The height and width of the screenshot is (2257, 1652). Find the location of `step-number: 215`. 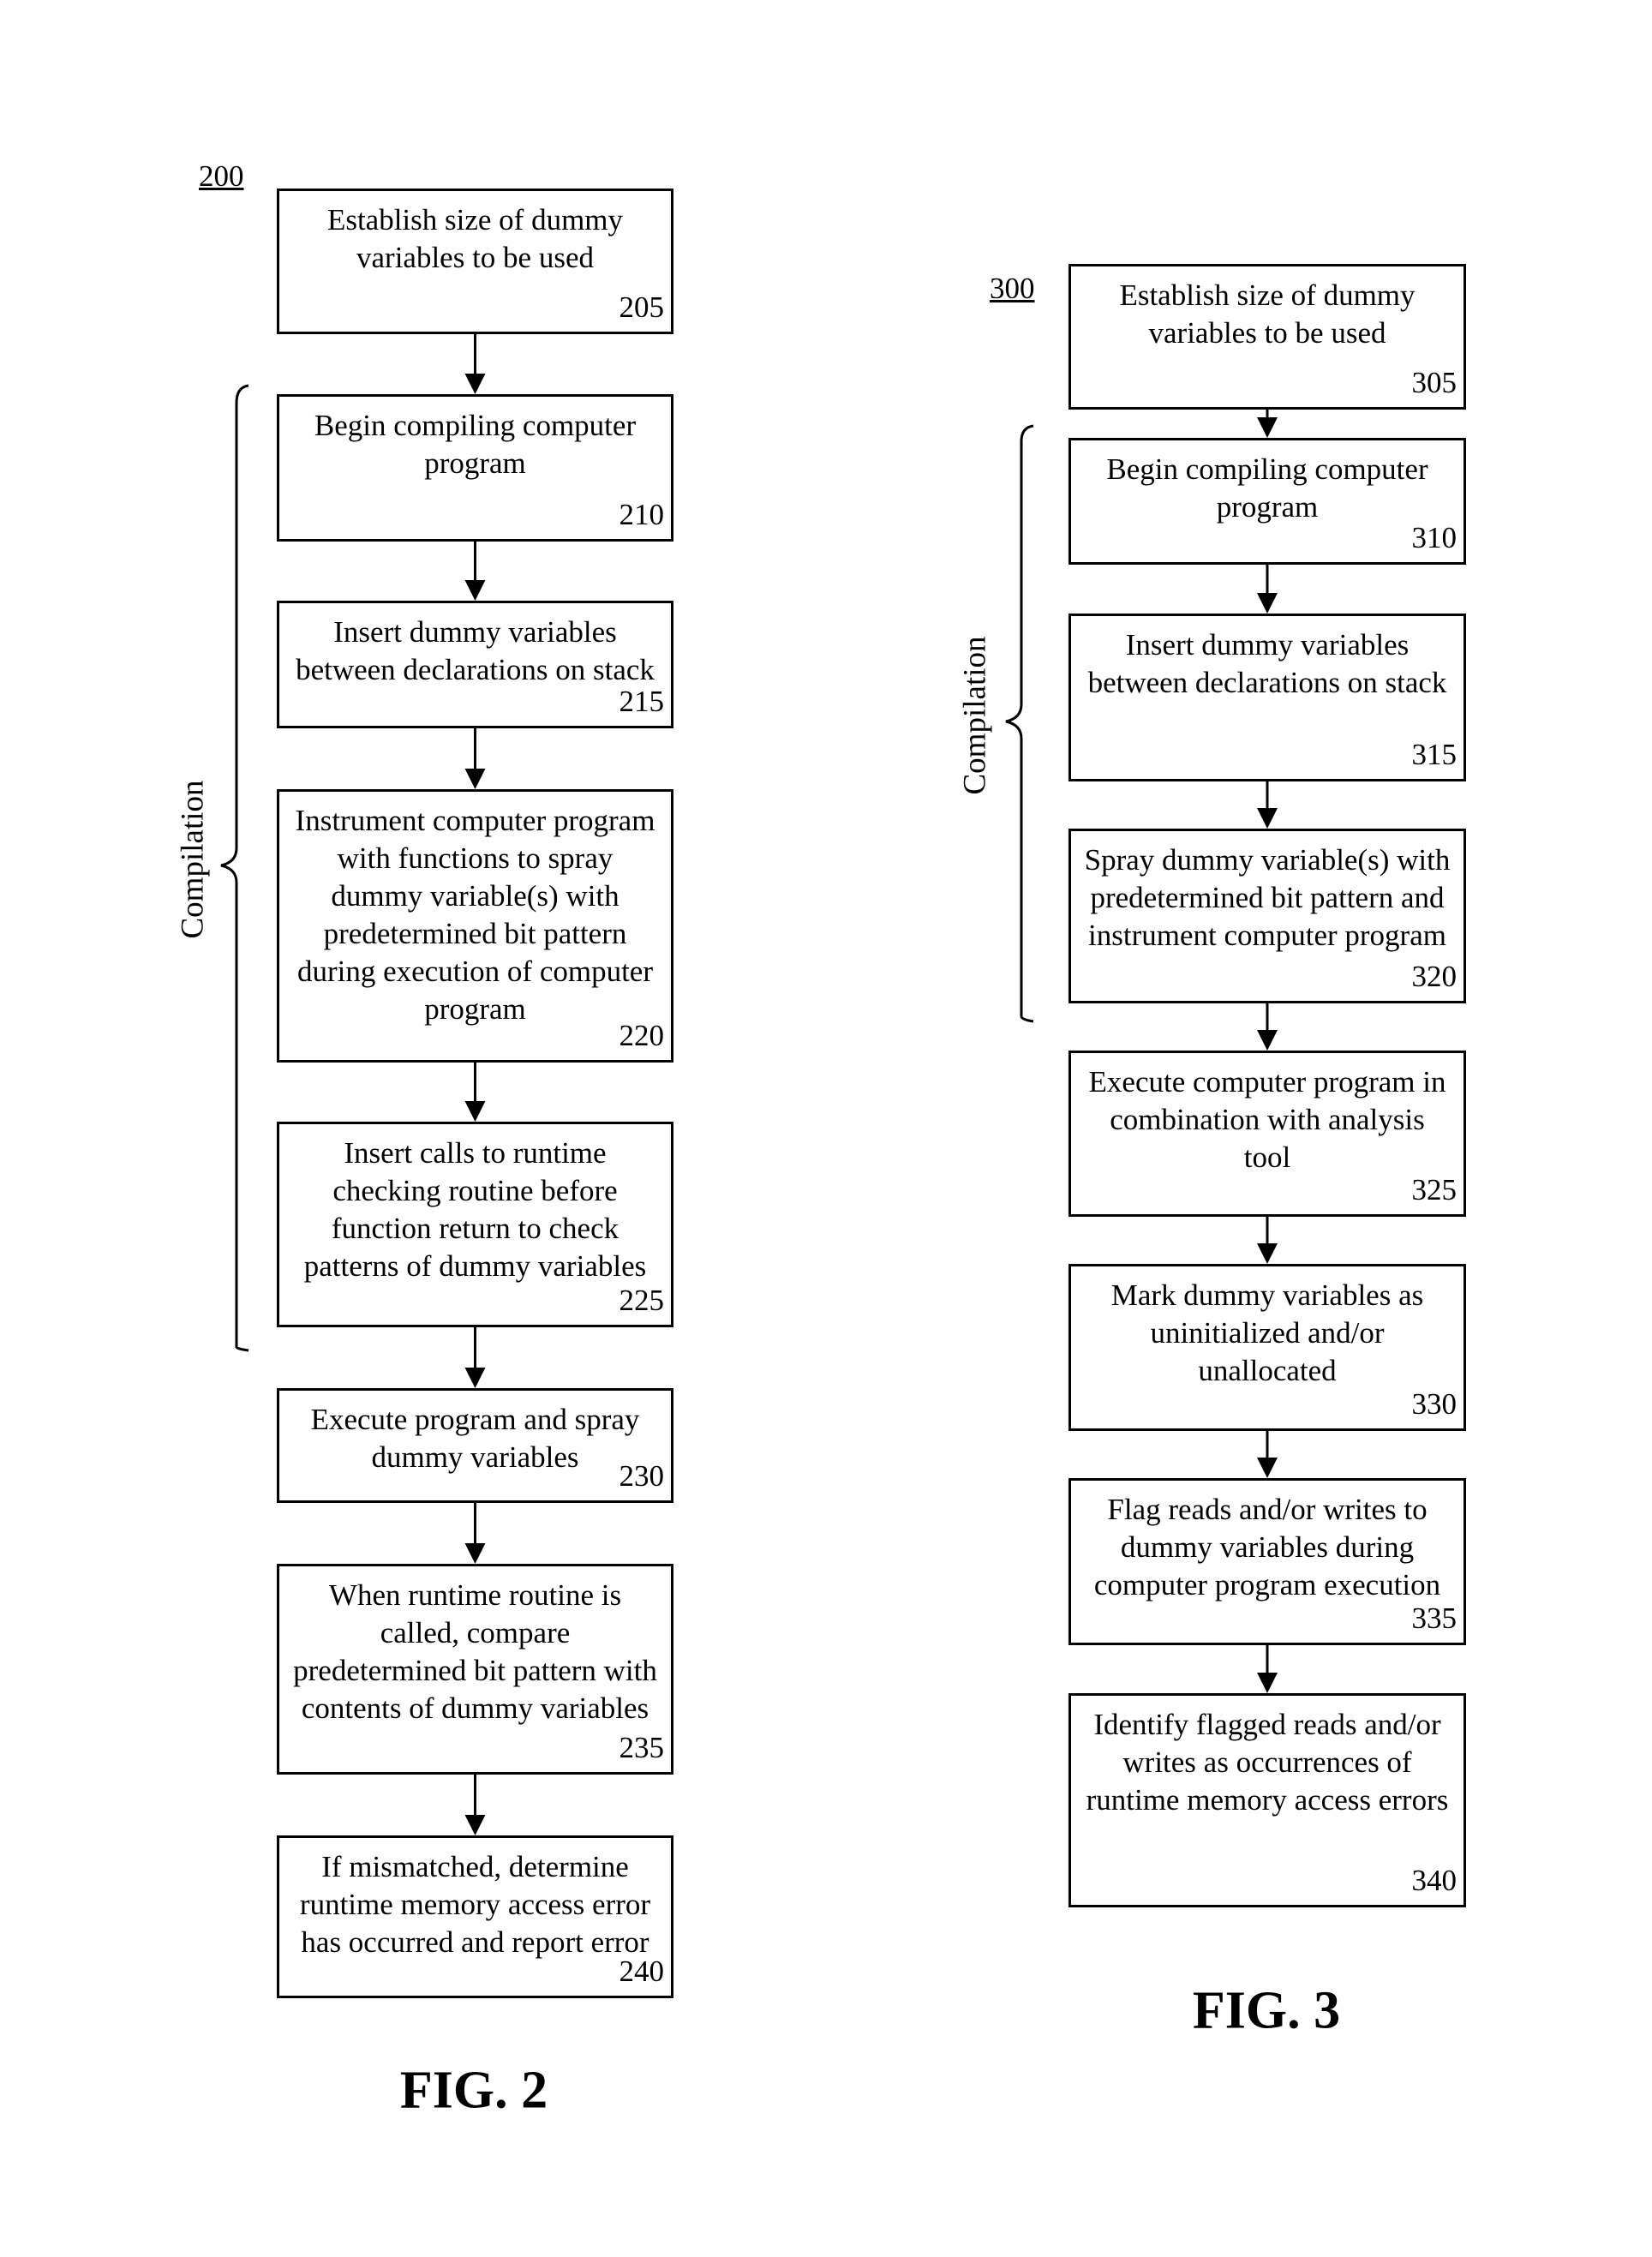

step-number: 215 is located at coordinates (642, 701).